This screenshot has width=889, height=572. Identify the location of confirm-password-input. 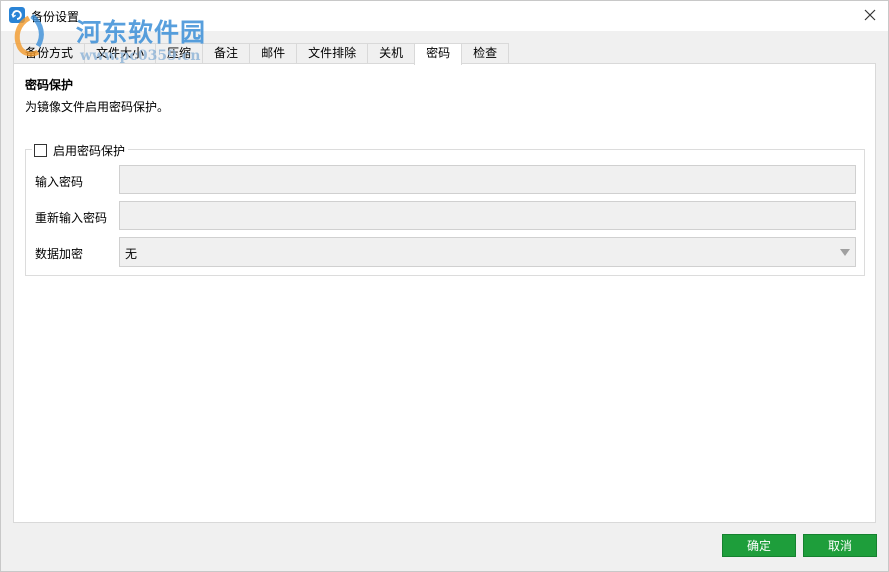
(487, 215).